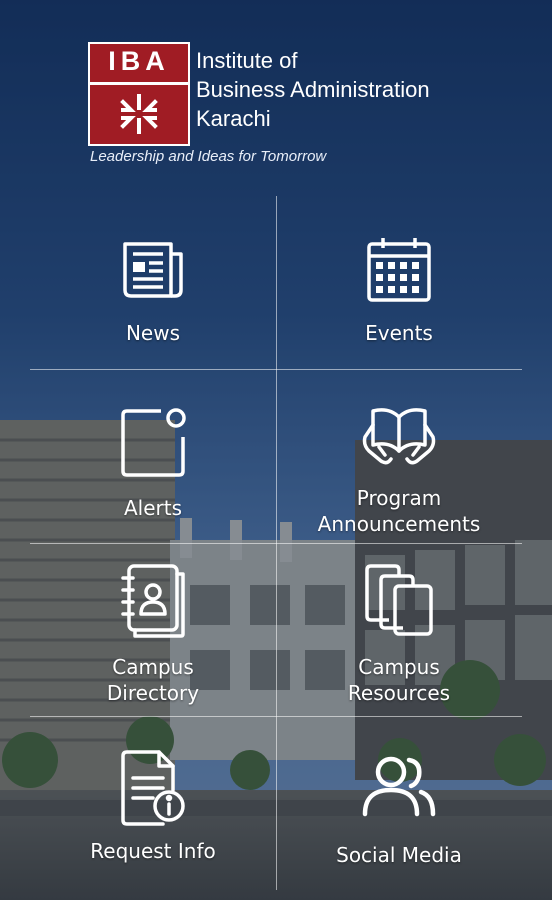 The height and width of the screenshot is (900, 552). Describe the element at coordinates (153, 508) in the screenshot. I see `tile-label: Alerts` at that location.